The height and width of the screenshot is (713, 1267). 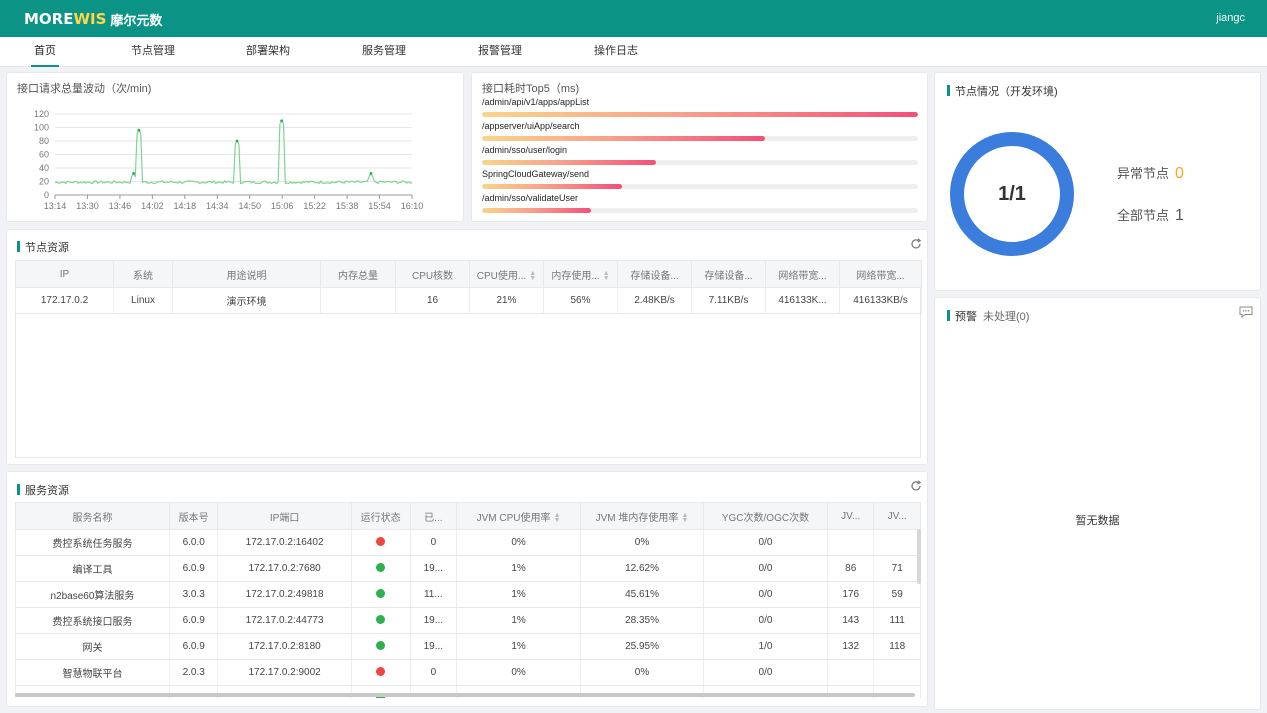 I want to click on x-tick-label: 15:06, so click(x=282, y=206).